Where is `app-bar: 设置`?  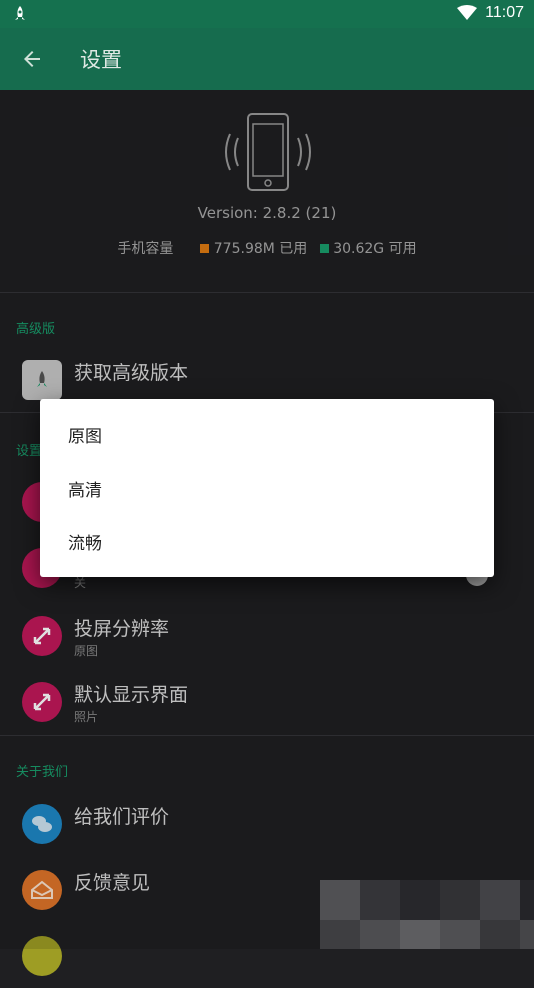 app-bar: 设置 is located at coordinates (267, 59).